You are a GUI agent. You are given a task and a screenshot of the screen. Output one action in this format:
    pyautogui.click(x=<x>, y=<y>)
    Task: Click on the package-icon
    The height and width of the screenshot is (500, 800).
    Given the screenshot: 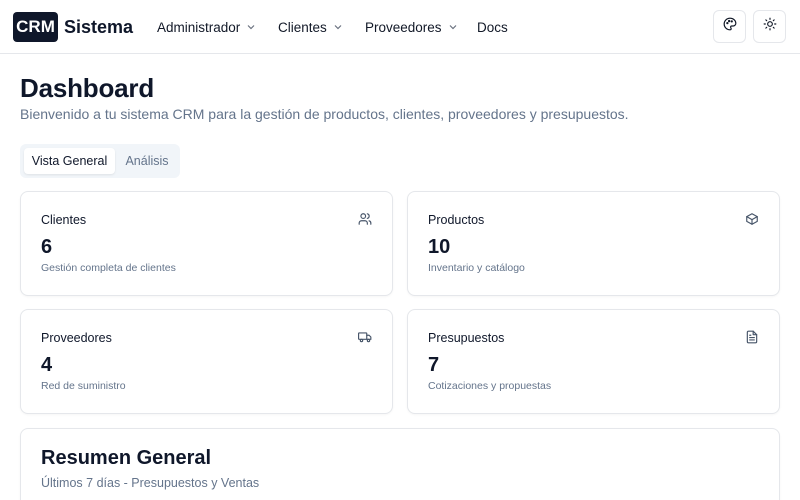 What is the action you would take?
    pyautogui.click(x=752, y=219)
    